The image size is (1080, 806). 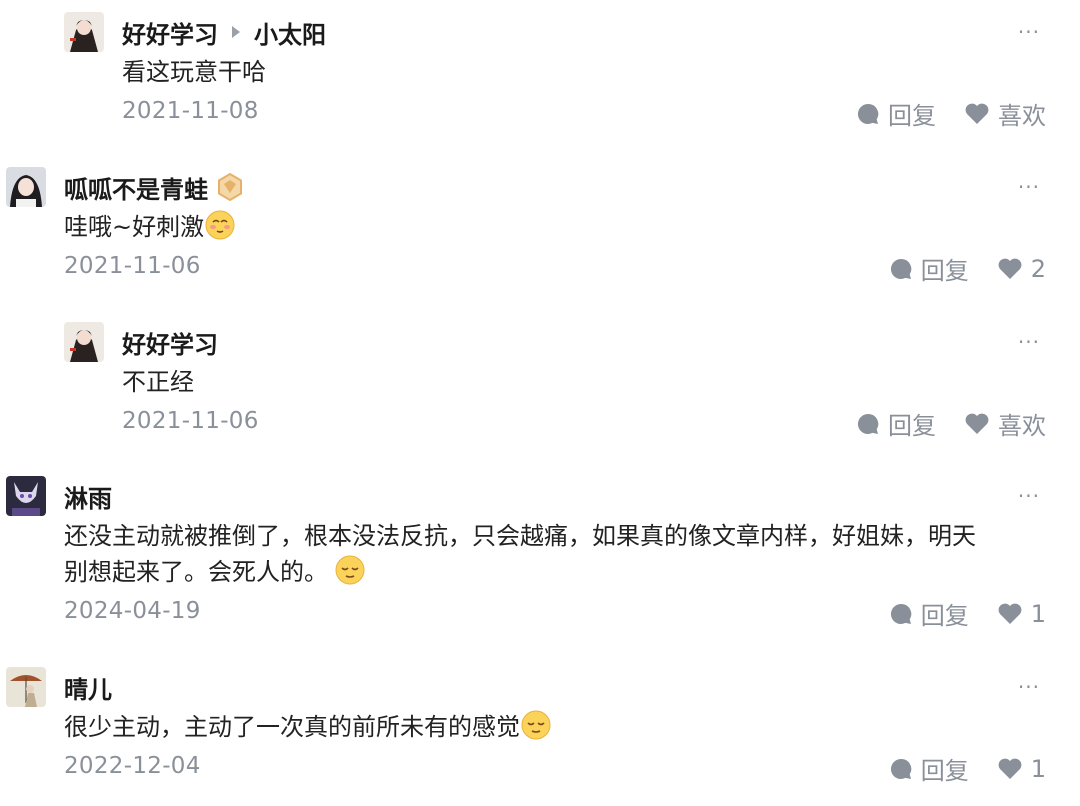 I want to click on comment-text-line: 哇哦~好刺激, so click(x=150, y=227).